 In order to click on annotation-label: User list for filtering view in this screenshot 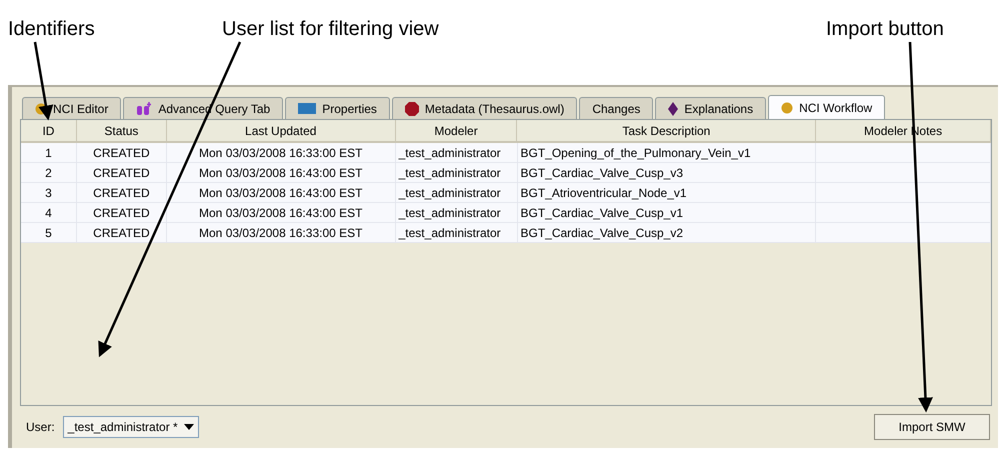, I will do `click(330, 29)`.